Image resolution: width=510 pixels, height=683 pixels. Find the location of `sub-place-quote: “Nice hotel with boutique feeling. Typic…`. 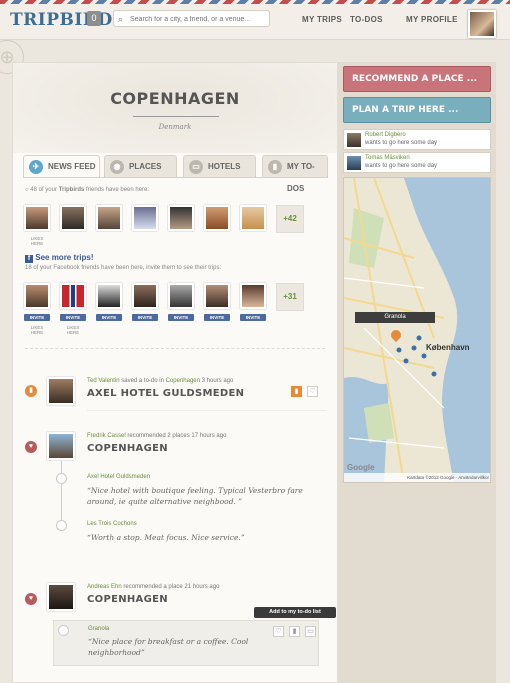

sub-place-quote: “Nice hotel with boutique feeling. Typic… is located at coordinates (195, 496).